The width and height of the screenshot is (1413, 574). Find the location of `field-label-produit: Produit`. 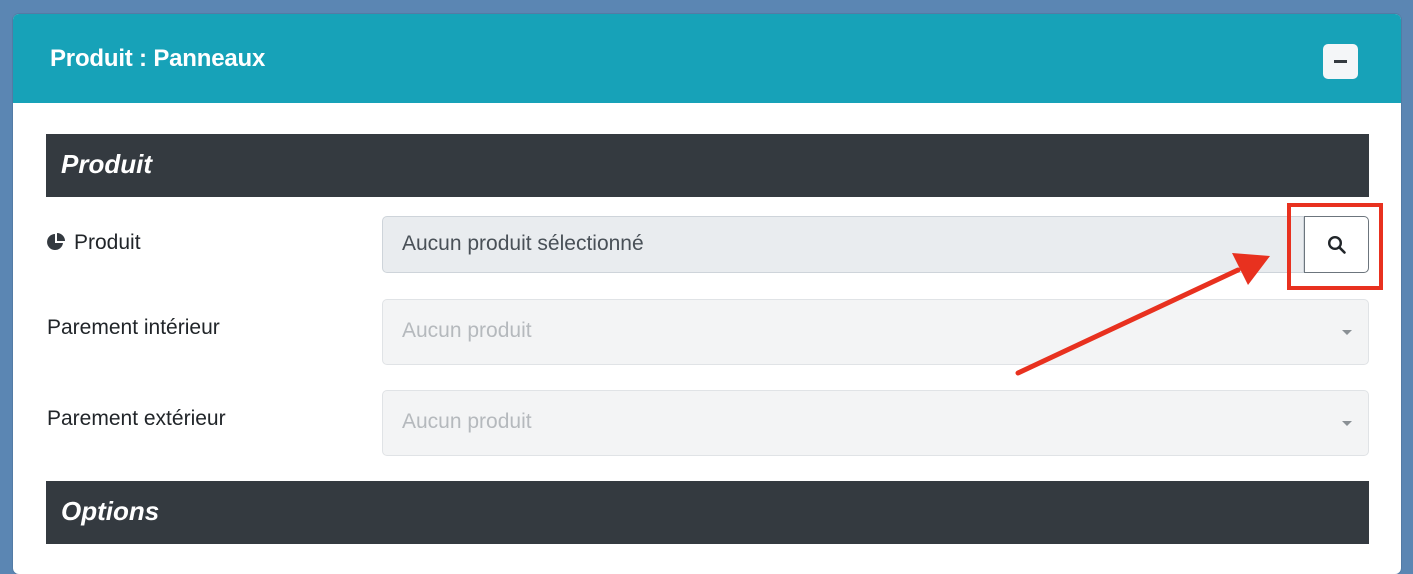

field-label-produit: Produit is located at coordinates (94, 243).